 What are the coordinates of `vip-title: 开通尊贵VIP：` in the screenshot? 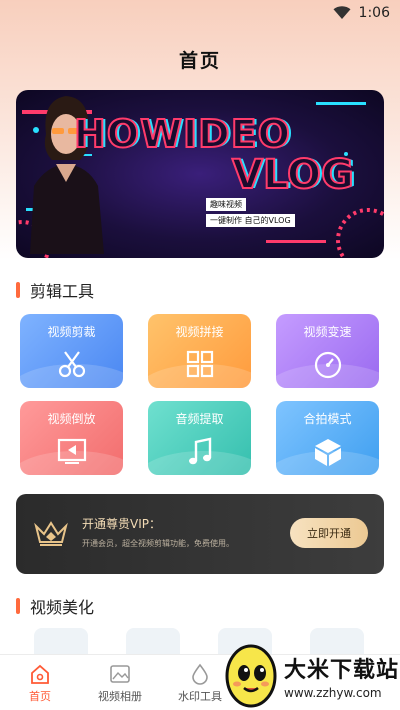 It's located at (121, 524).